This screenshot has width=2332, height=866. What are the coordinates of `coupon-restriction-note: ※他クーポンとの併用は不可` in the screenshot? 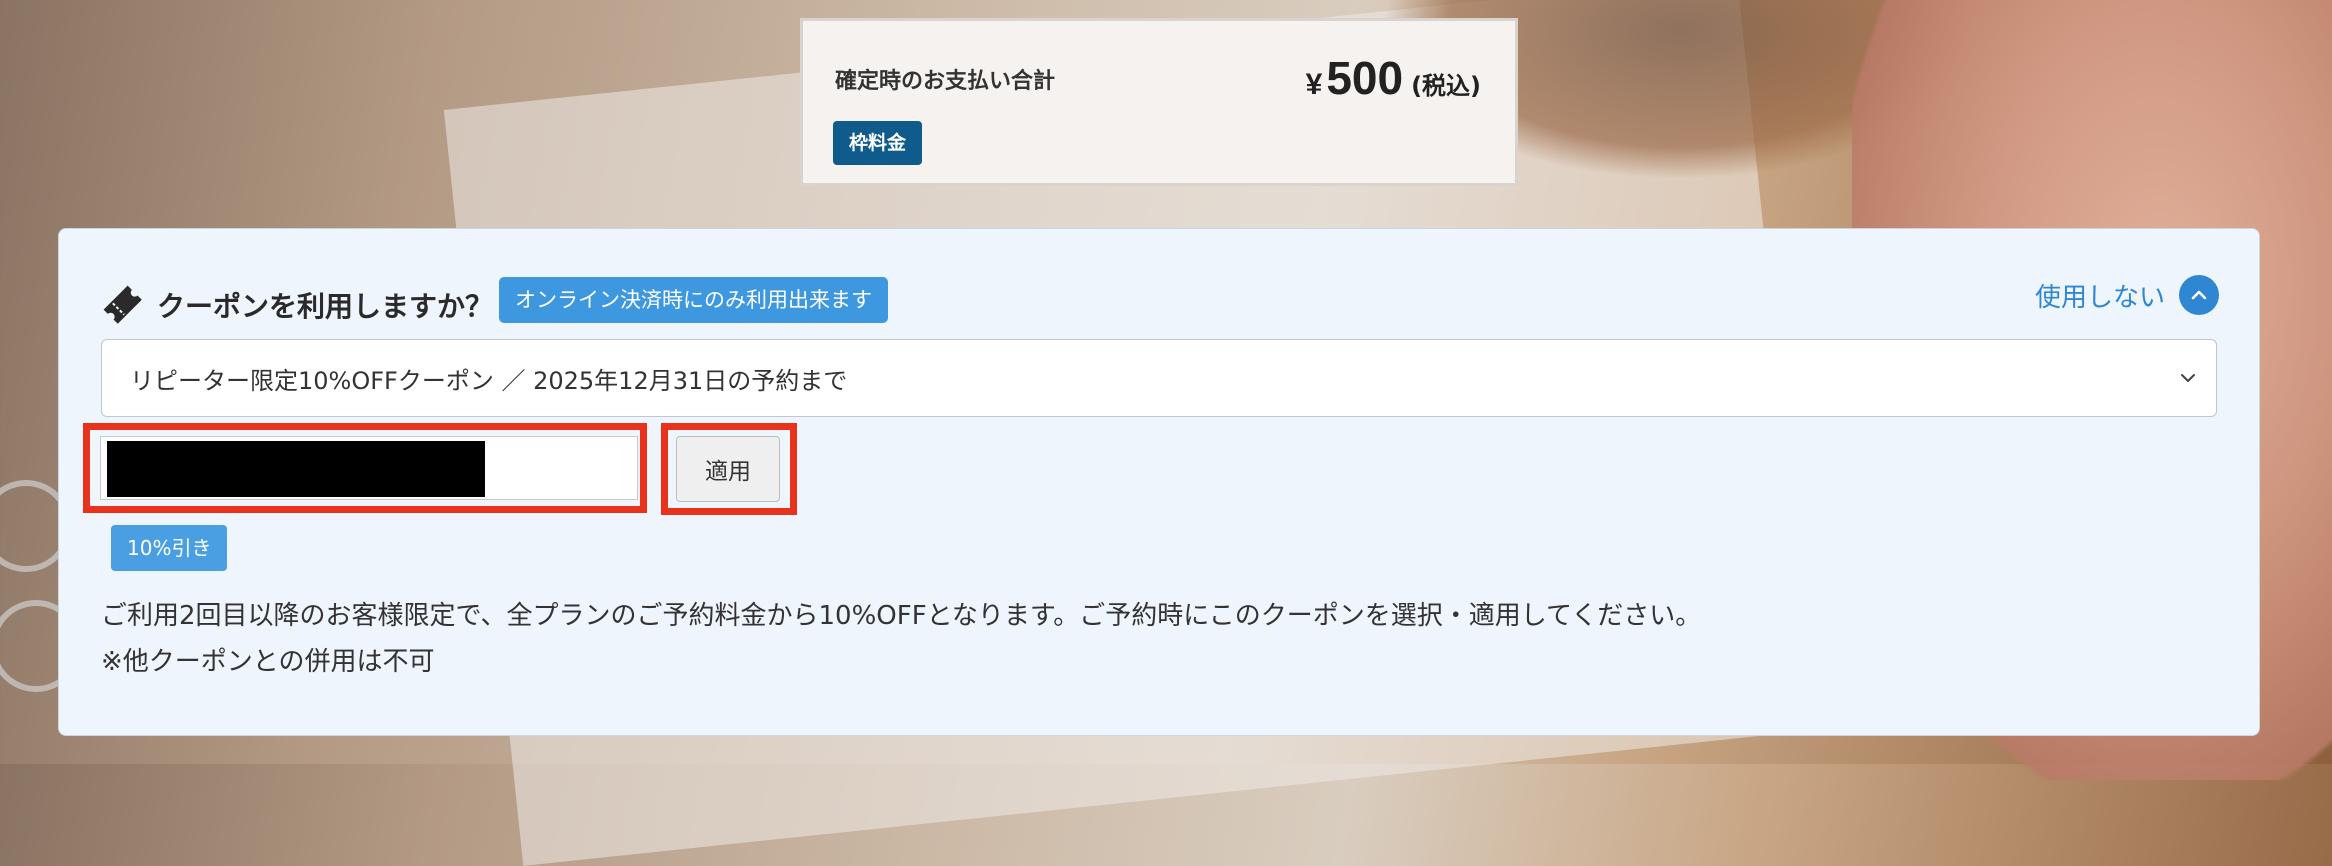 It's located at (268, 662).